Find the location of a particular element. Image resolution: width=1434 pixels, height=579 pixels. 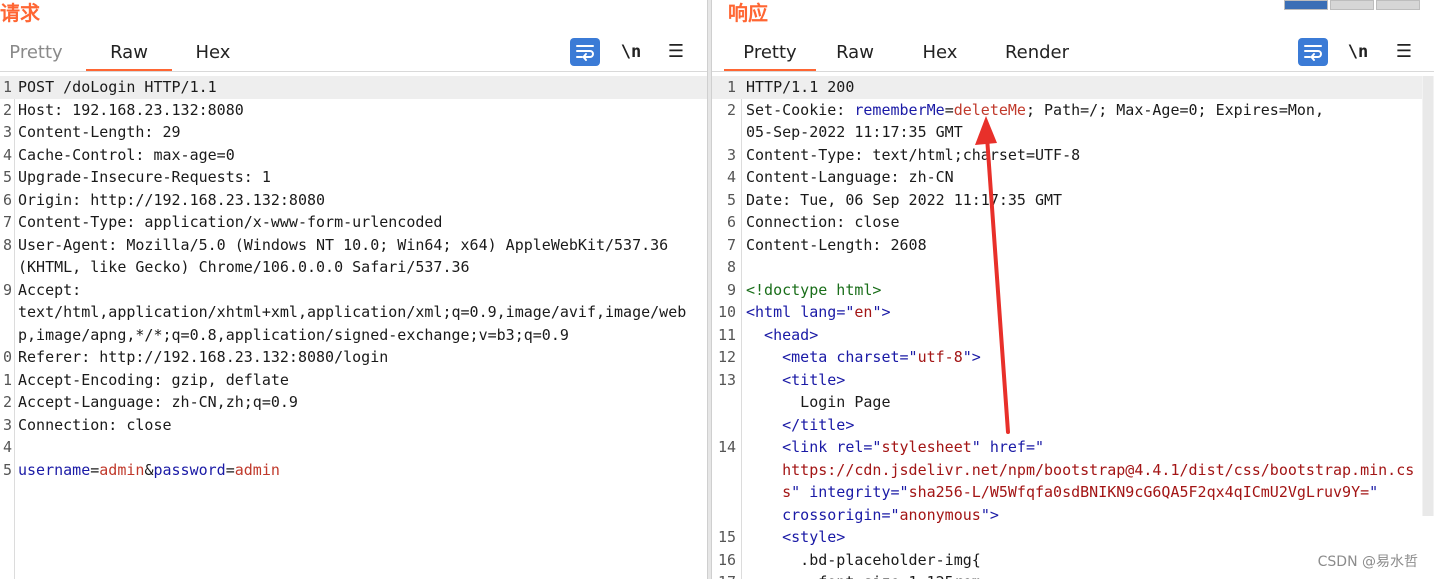

line-number: 3 is located at coordinates (7, 424).